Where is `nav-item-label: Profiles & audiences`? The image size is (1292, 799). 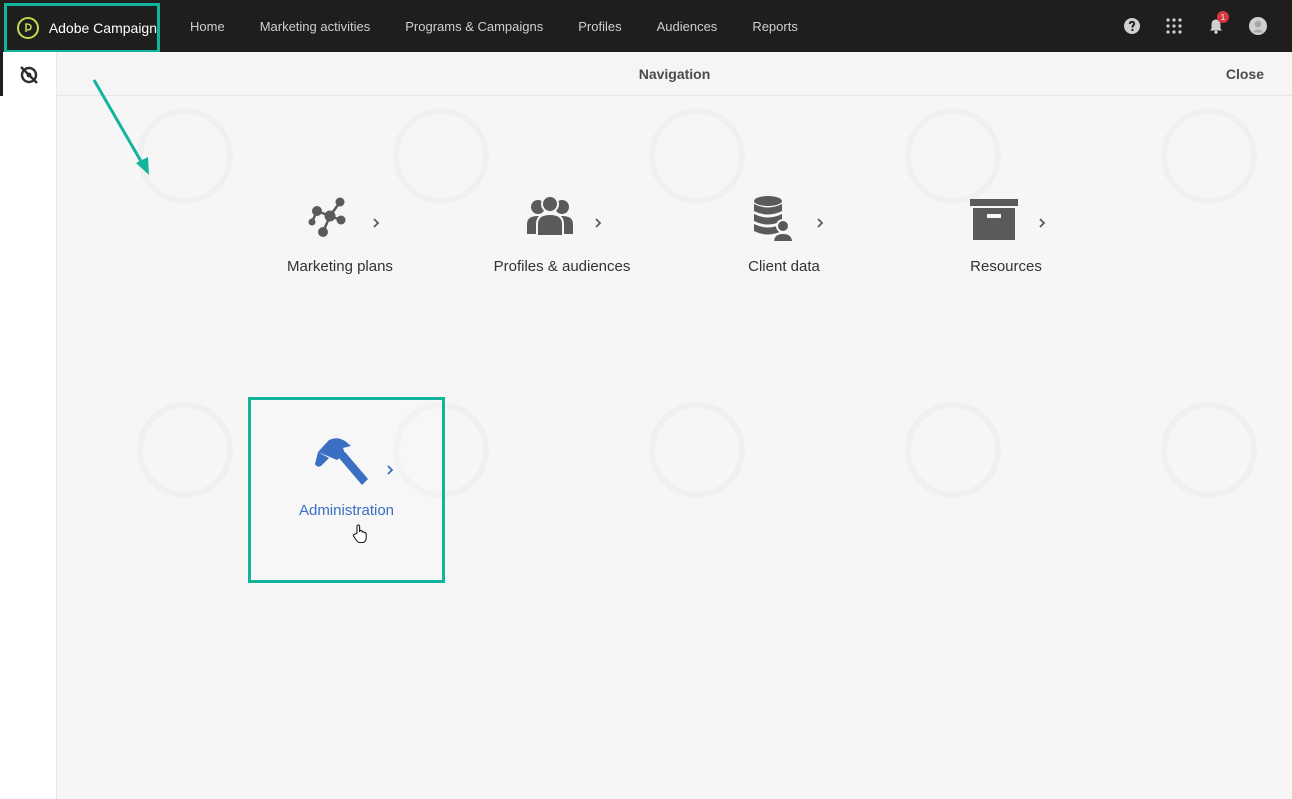 nav-item-label: Profiles & audiences is located at coordinates (562, 266).